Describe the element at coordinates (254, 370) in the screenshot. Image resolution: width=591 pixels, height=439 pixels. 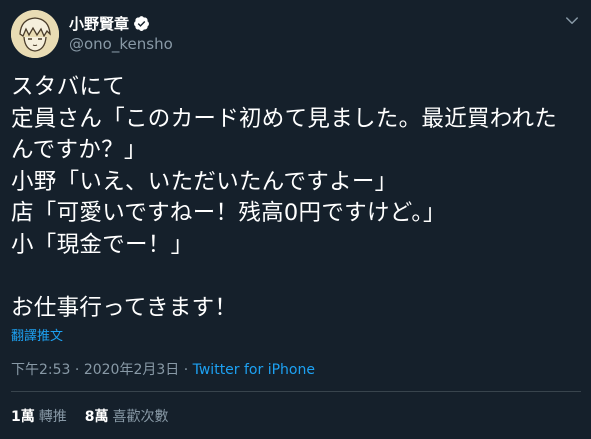
I see `tweet-source-link: Twitter for iPhone` at that location.